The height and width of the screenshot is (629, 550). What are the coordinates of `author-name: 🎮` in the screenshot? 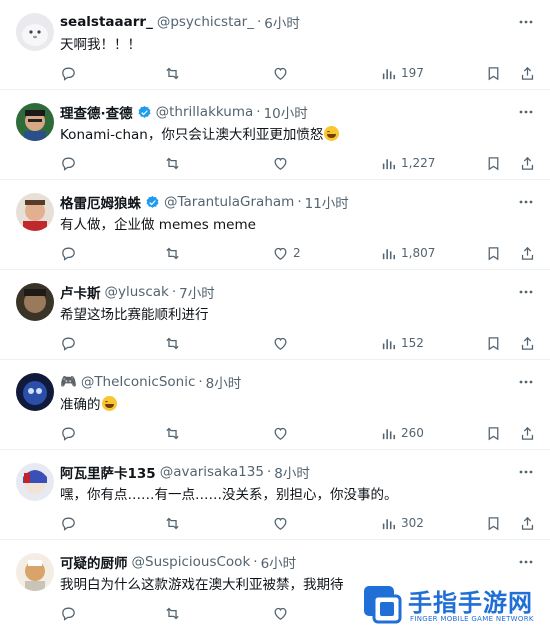 It's located at (68, 382).